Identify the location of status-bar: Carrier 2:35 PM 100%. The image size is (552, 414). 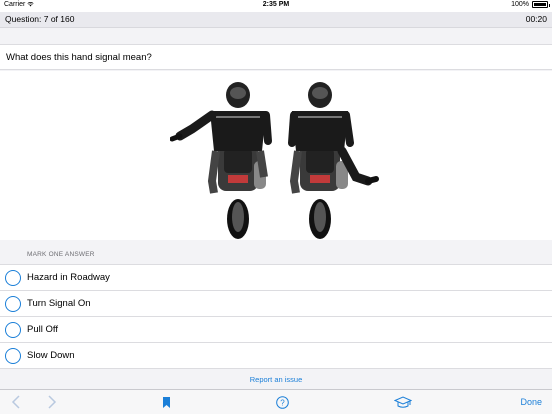
(276, 6).